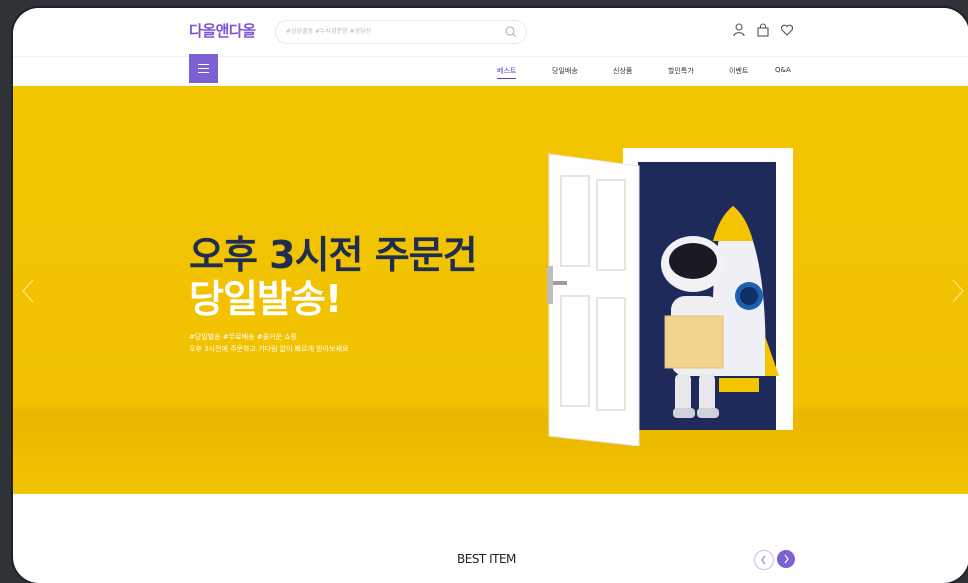 The height and width of the screenshot is (583, 968). I want to click on nav-bar, so click(490, 71).